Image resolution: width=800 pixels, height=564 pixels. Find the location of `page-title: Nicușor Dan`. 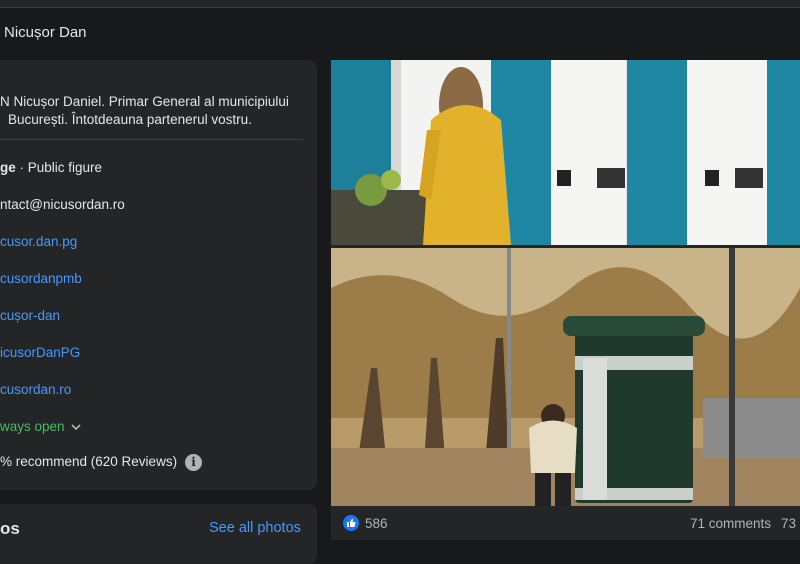

page-title: Nicușor Dan is located at coordinates (45, 32).